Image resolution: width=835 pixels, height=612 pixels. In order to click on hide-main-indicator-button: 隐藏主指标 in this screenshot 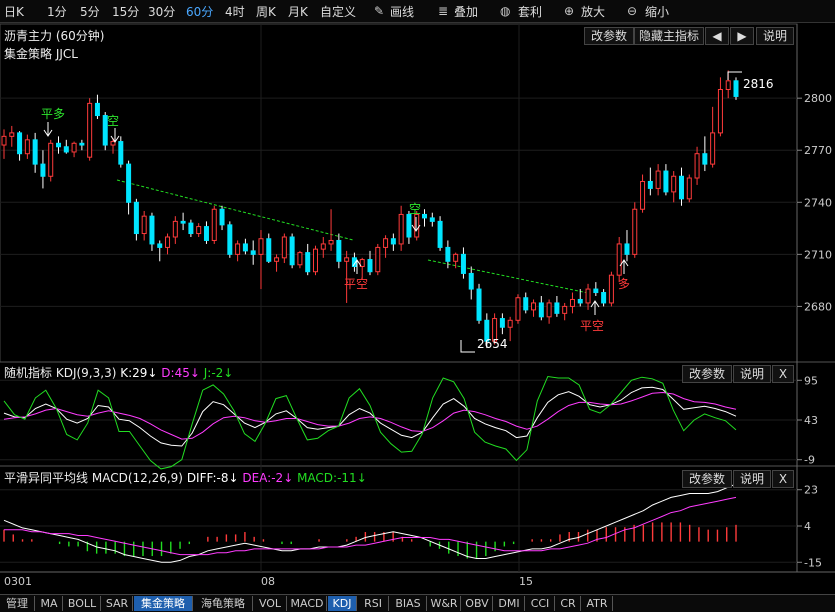, I will do `click(669, 36)`.